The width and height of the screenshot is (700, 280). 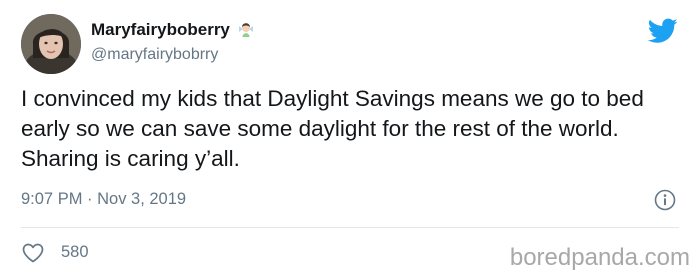 I want to click on display-name-text: Maryfairyboberry, so click(x=160, y=29).